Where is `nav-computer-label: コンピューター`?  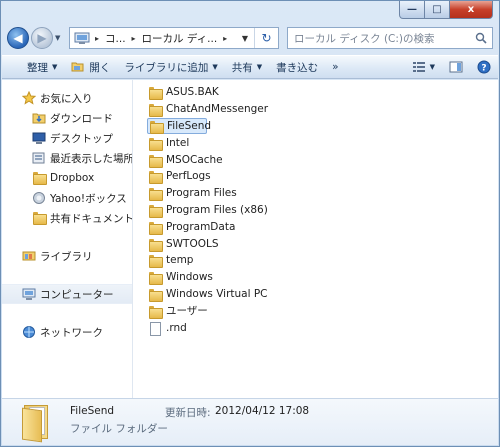
nav-computer-label: コンピューター is located at coordinates (77, 294).